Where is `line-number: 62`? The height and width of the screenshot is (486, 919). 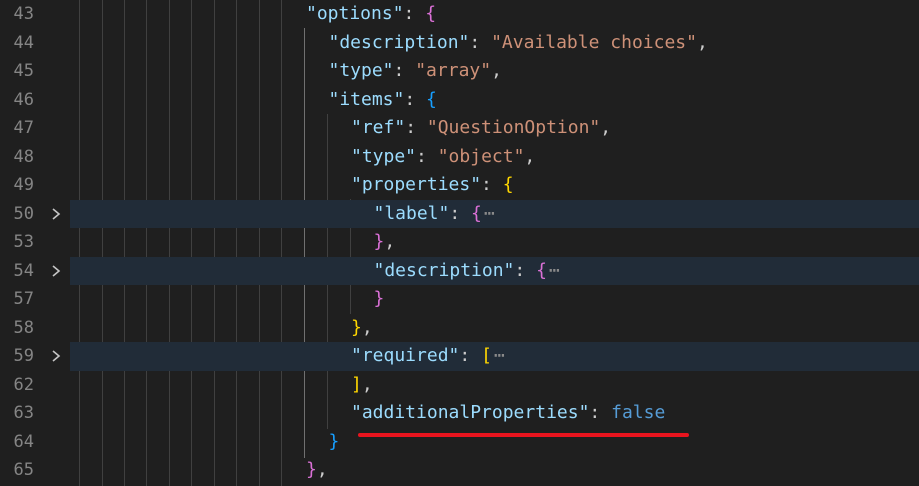 line-number: 62 is located at coordinates (23, 384).